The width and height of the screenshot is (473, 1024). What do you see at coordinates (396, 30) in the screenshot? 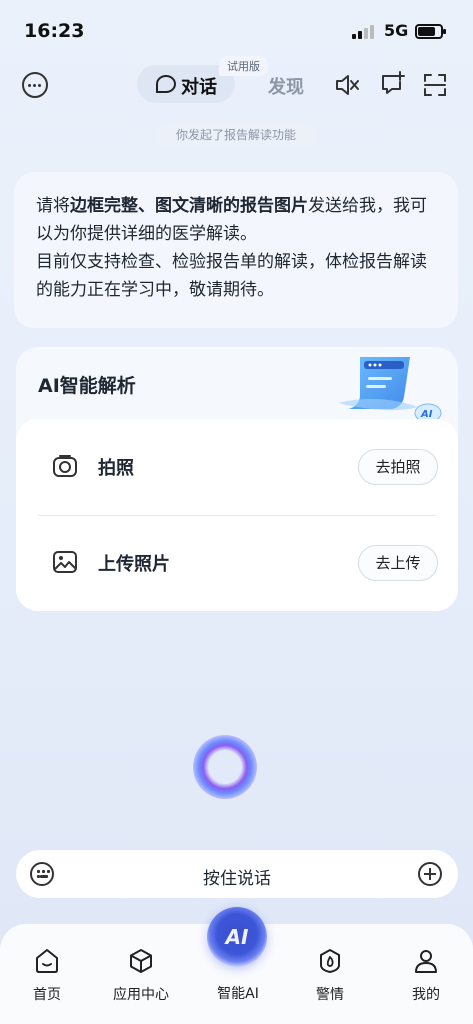
I see `network-type: 5G` at bounding box center [396, 30].